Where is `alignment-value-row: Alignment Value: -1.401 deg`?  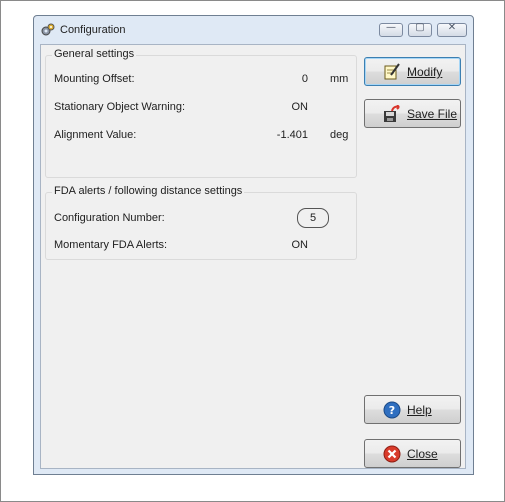 alignment-value-row: Alignment Value: -1.401 deg is located at coordinates (201, 137).